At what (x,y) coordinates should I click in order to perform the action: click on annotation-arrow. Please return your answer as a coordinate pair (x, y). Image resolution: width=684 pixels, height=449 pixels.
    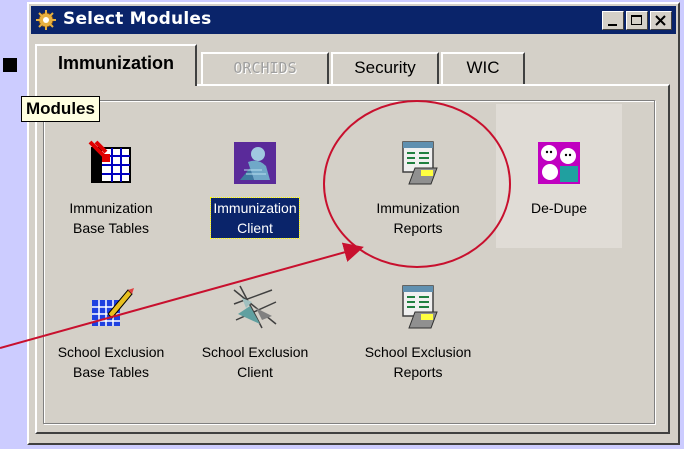
    Looking at the image, I should click on (182, 295).